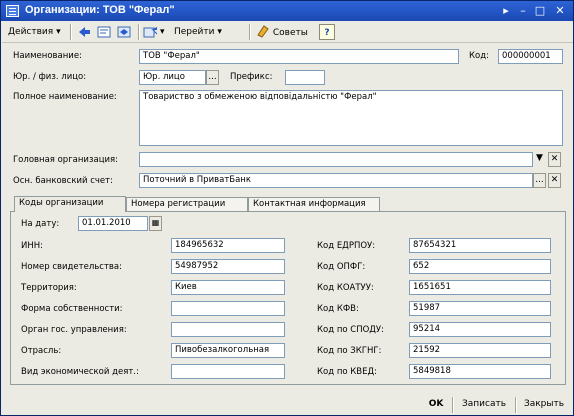 This screenshot has height=416, width=574. I want to click on maximize-icon: □, so click(540, 10).